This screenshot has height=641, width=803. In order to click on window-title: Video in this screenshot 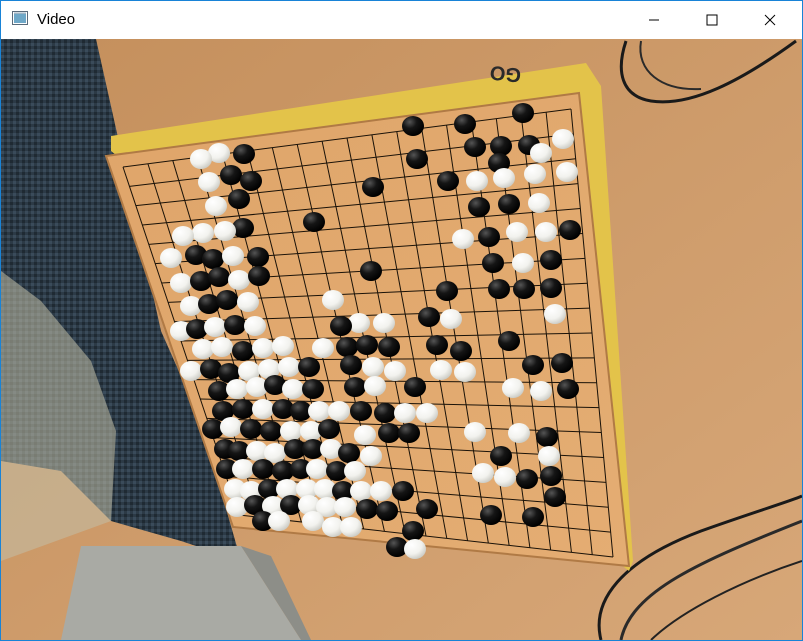, I will do `click(56, 19)`.